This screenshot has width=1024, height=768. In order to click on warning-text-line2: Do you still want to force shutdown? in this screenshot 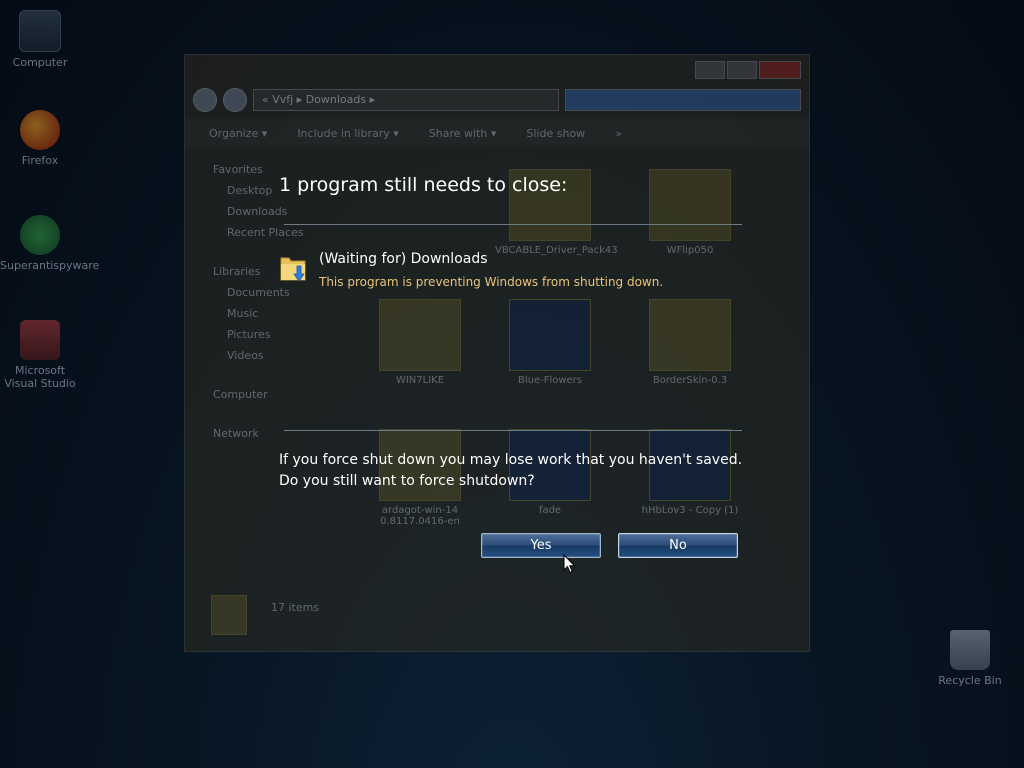, I will do `click(407, 481)`.